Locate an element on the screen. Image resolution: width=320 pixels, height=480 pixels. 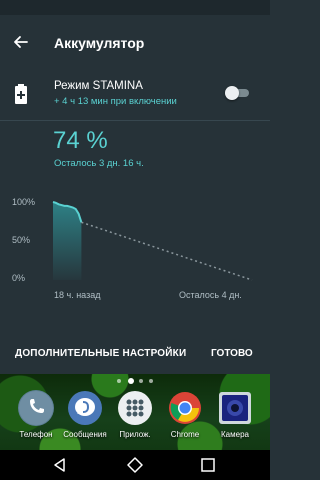
dock-label: Прилож. is located at coordinates (135, 434).